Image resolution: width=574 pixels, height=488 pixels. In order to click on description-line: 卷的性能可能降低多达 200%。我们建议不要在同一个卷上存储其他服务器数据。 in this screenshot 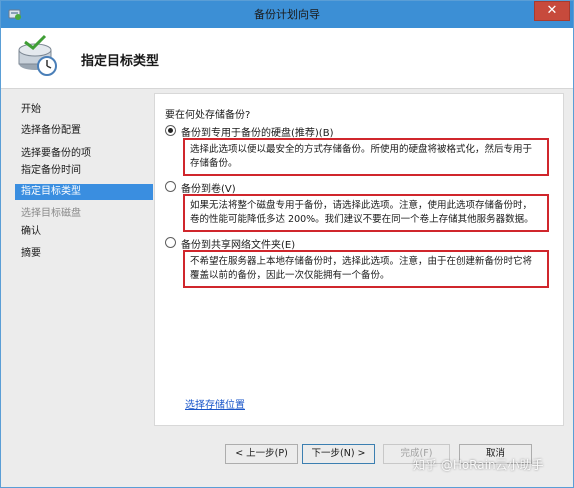, I will do `click(362, 219)`.